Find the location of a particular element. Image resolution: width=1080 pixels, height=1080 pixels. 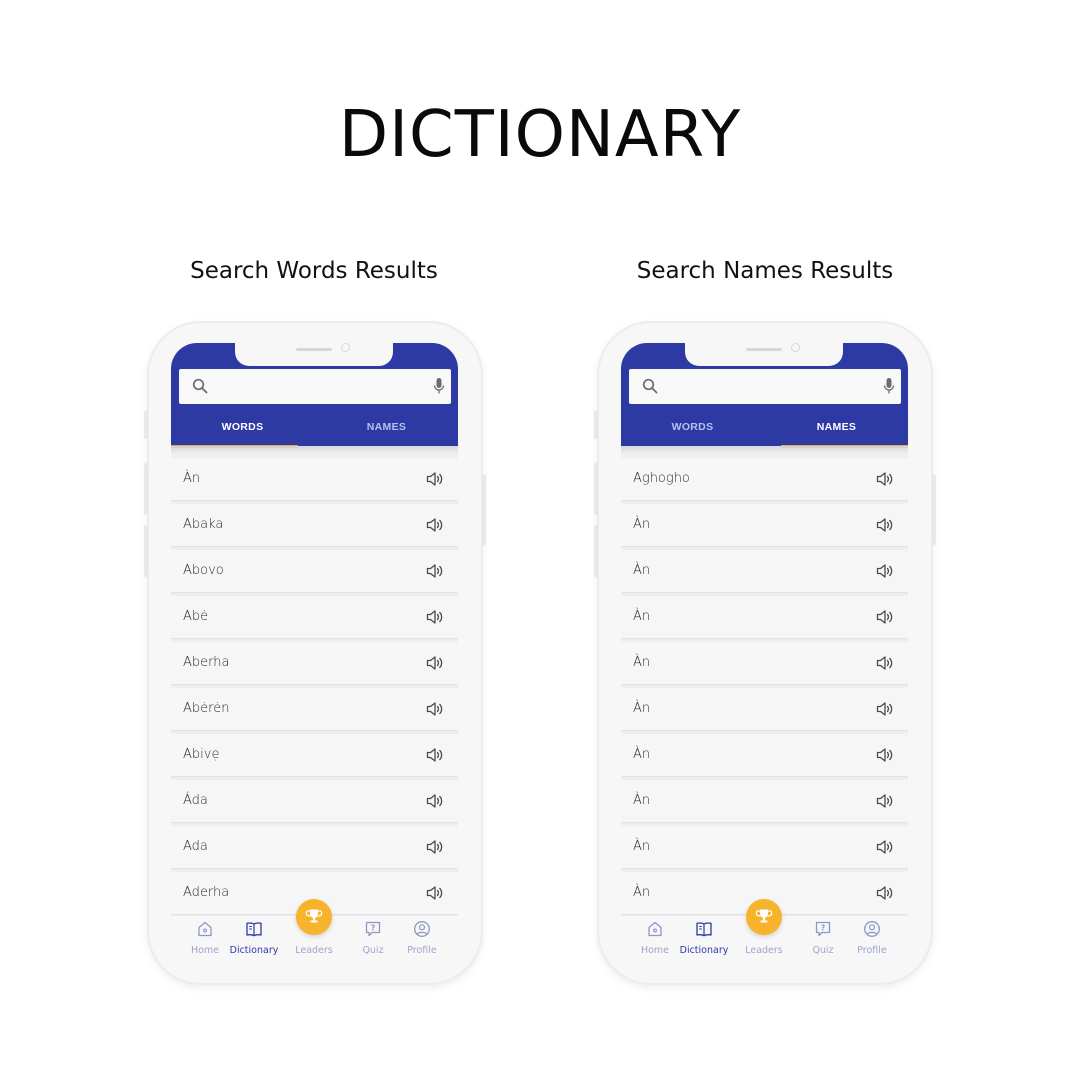

list-item: Abėrėn is located at coordinates (314, 709).